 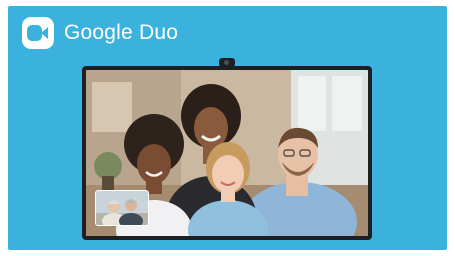 What do you see at coordinates (38, 33) in the screenshot?
I see `duo-camera-icon` at bounding box center [38, 33].